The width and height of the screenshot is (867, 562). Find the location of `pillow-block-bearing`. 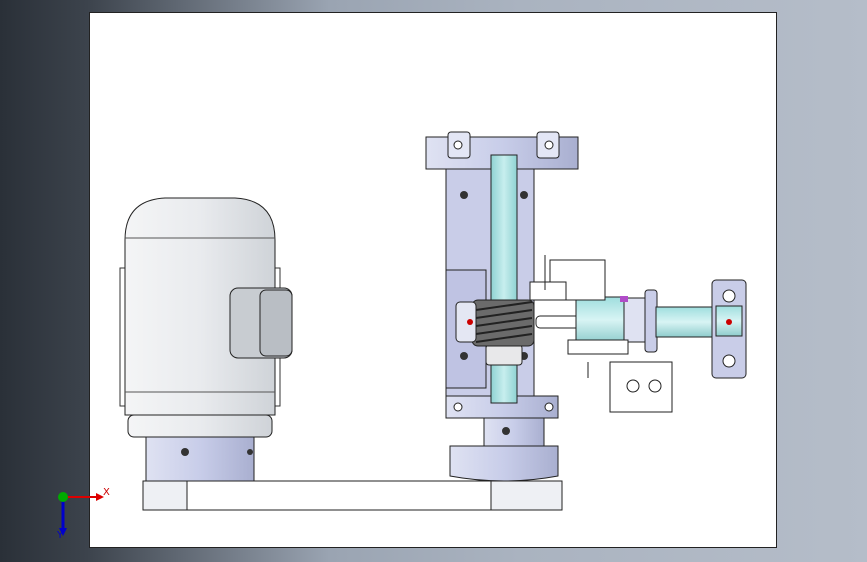

pillow-block-bearing is located at coordinates (729, 329).